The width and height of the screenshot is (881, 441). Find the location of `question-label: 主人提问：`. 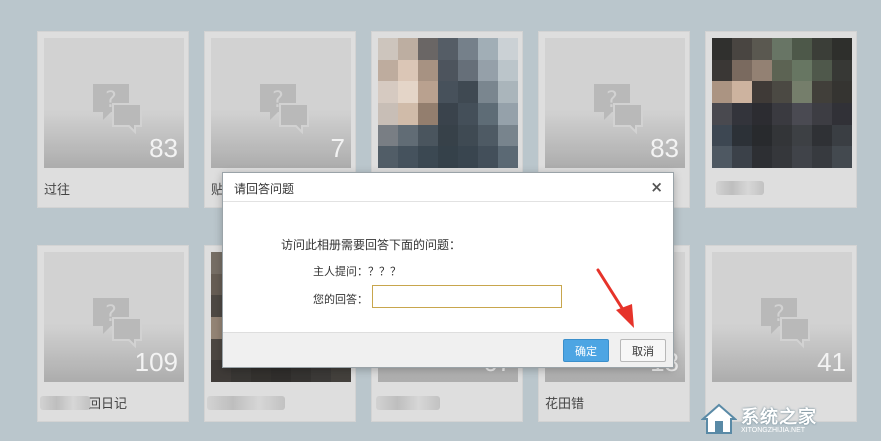

question-label: 主人提问： is located at coordinates (340, 271).